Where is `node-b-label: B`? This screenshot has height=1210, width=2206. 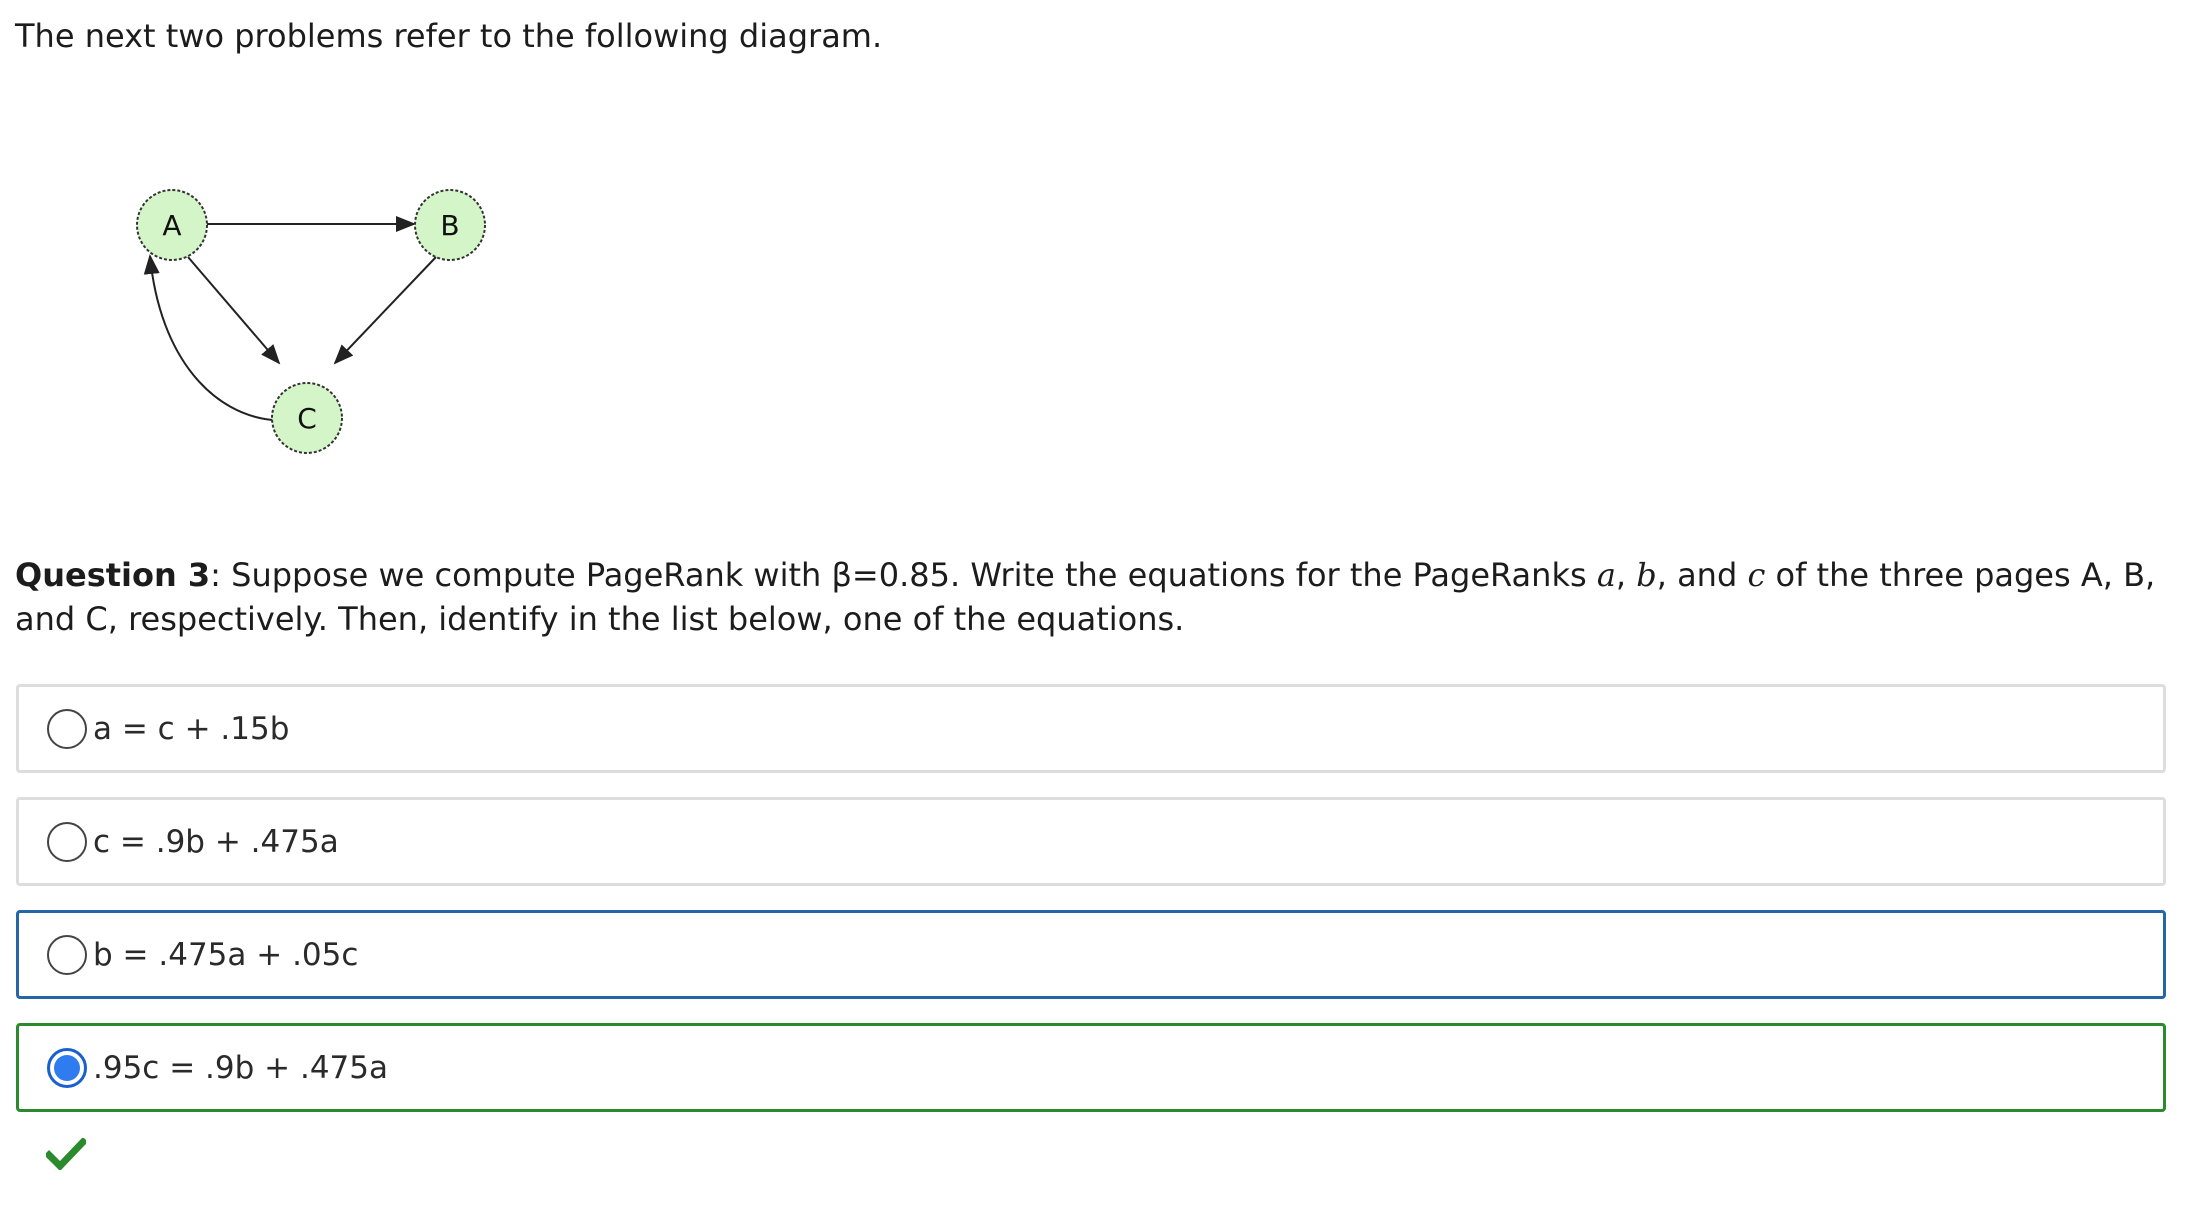 node-b-label: B is located at coordinates (449, 225).